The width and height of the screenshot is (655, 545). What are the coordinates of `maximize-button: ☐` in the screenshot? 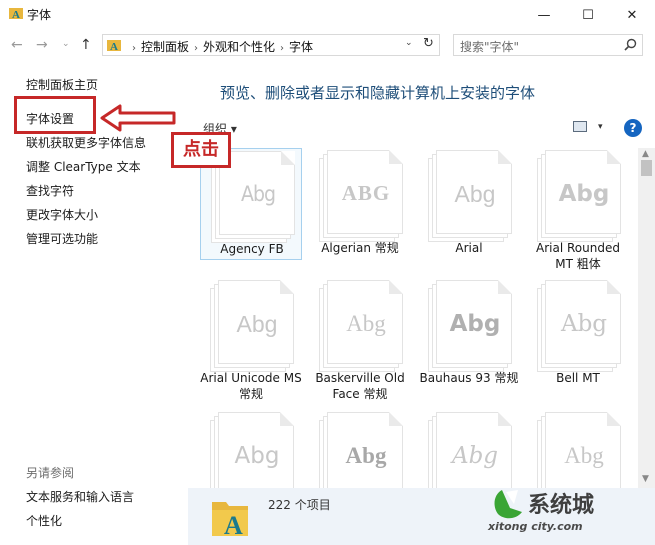 It's located at (588, 15).